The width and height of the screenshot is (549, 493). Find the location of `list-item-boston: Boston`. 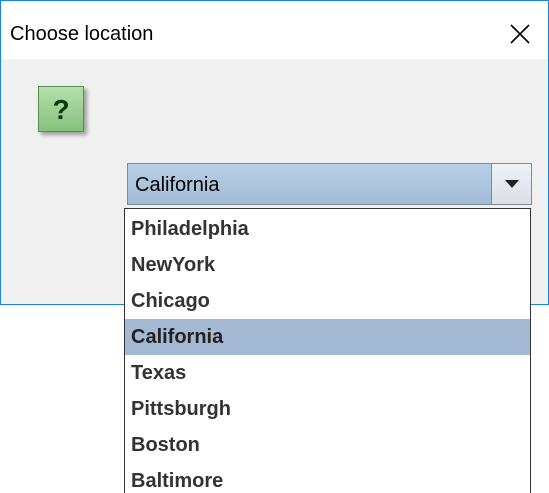

list-item-boston: Boston is located at coordinates (327, 445).